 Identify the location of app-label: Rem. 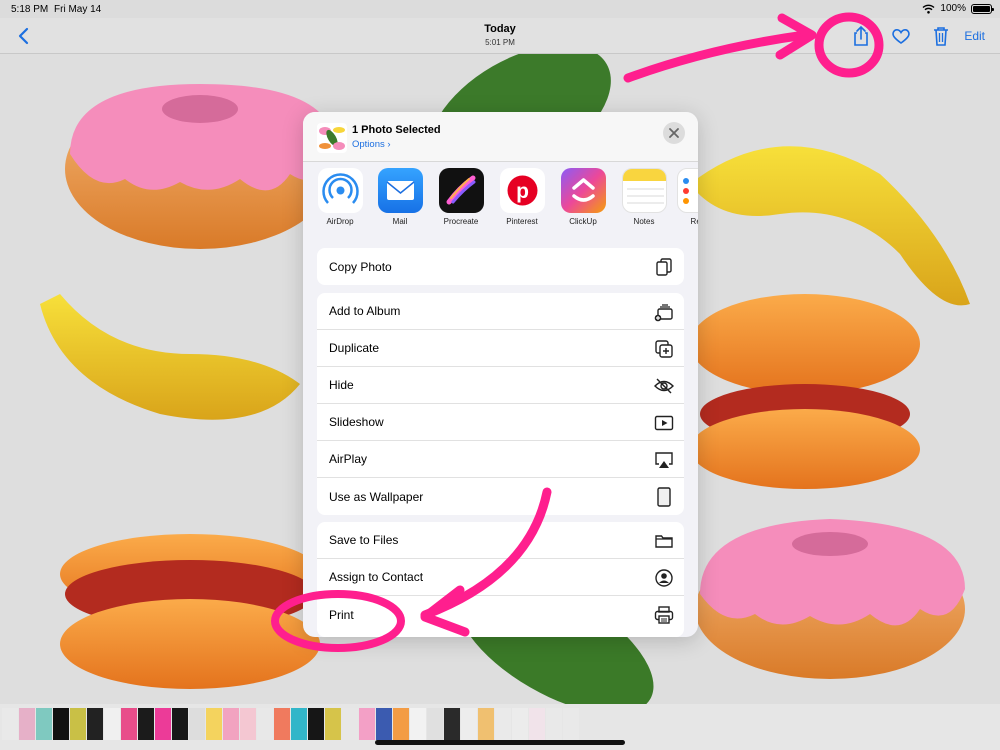
(694, 221).